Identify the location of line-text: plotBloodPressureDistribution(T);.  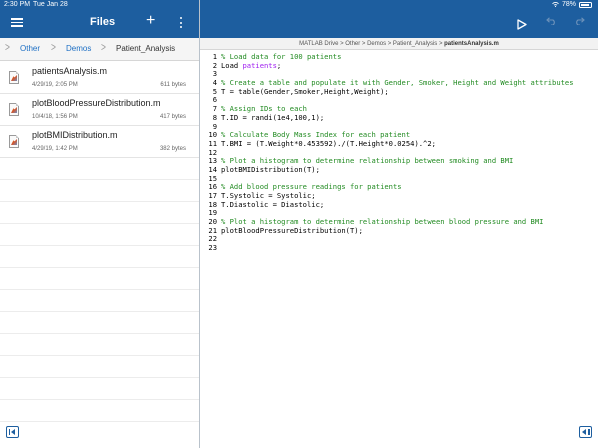
(292, 230).